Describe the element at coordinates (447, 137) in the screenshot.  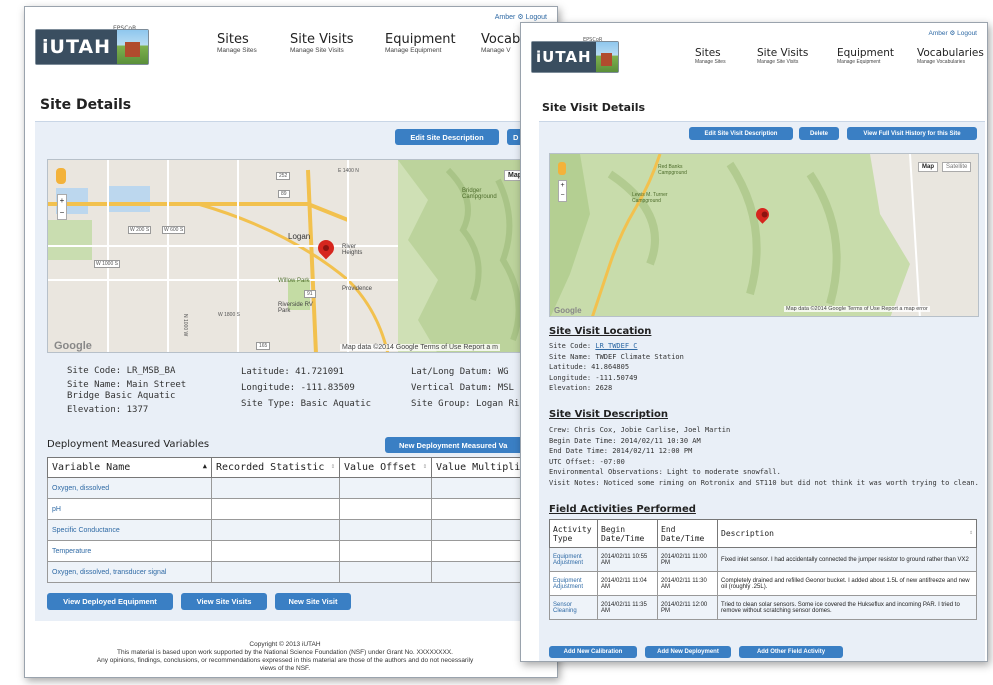
I see `edit-site-description-button: Edit Site Description` at that location.